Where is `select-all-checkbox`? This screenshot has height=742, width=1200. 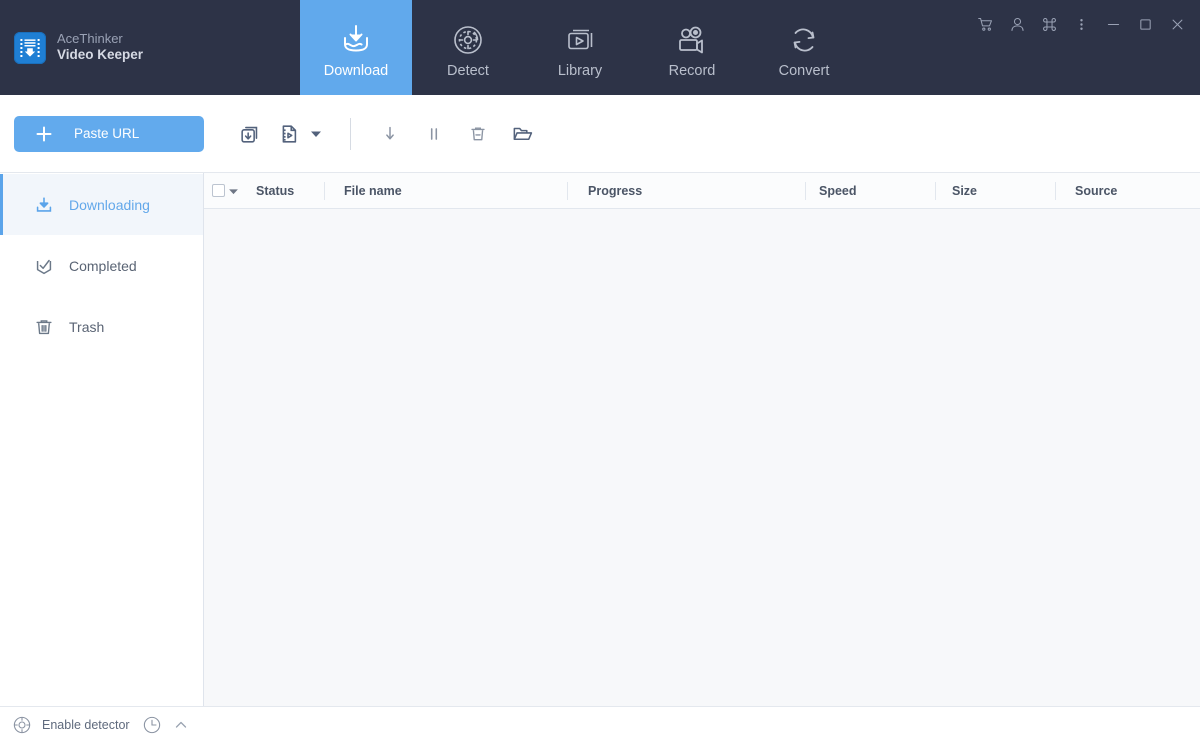
select-all-checkbox is located at coordinates (218, 190).